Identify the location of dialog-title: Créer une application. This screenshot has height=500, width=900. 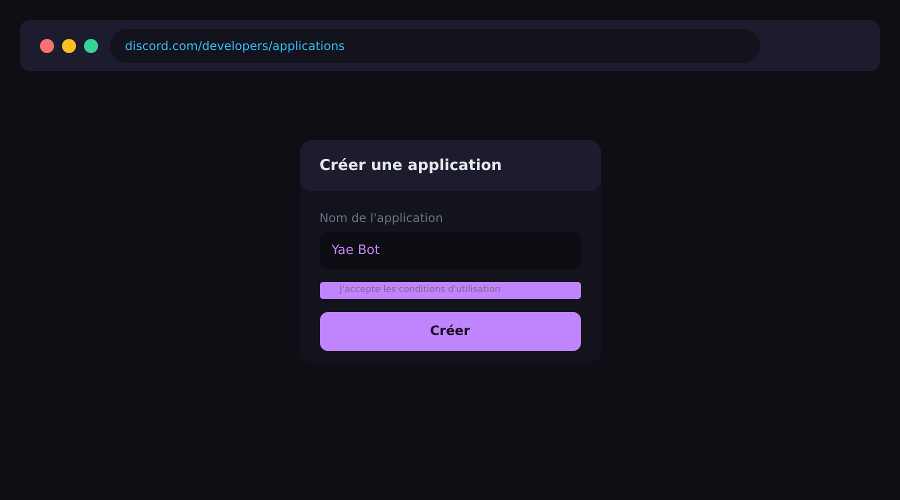
(411, 165).